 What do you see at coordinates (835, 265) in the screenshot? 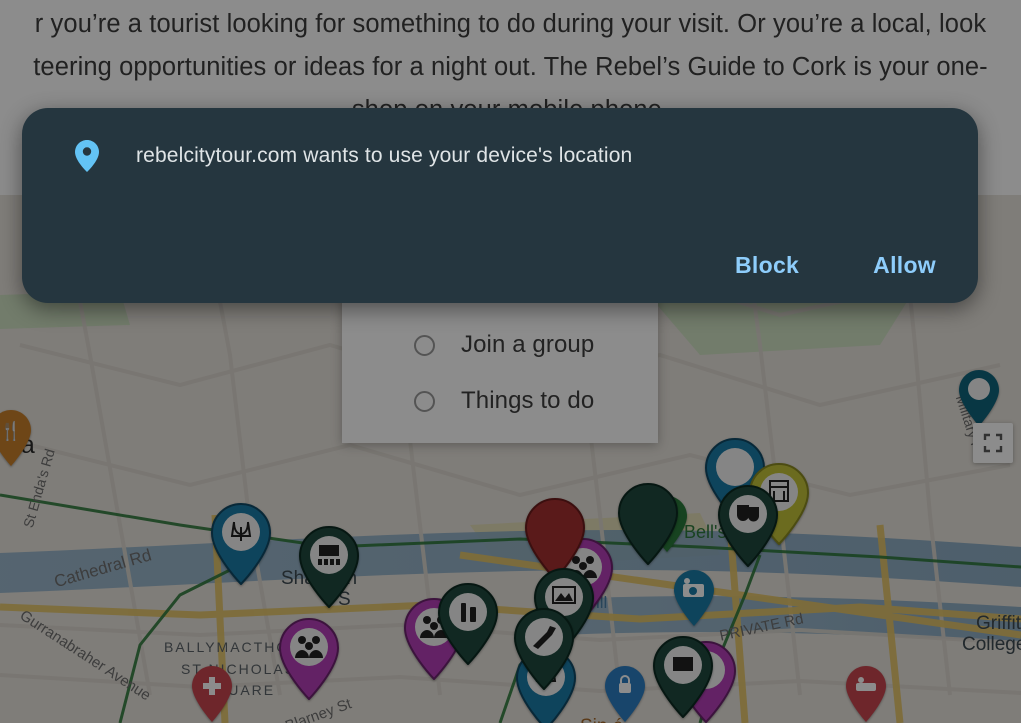
I see `dialog-action-row: Block Allow` at bounding box center [835, 265].